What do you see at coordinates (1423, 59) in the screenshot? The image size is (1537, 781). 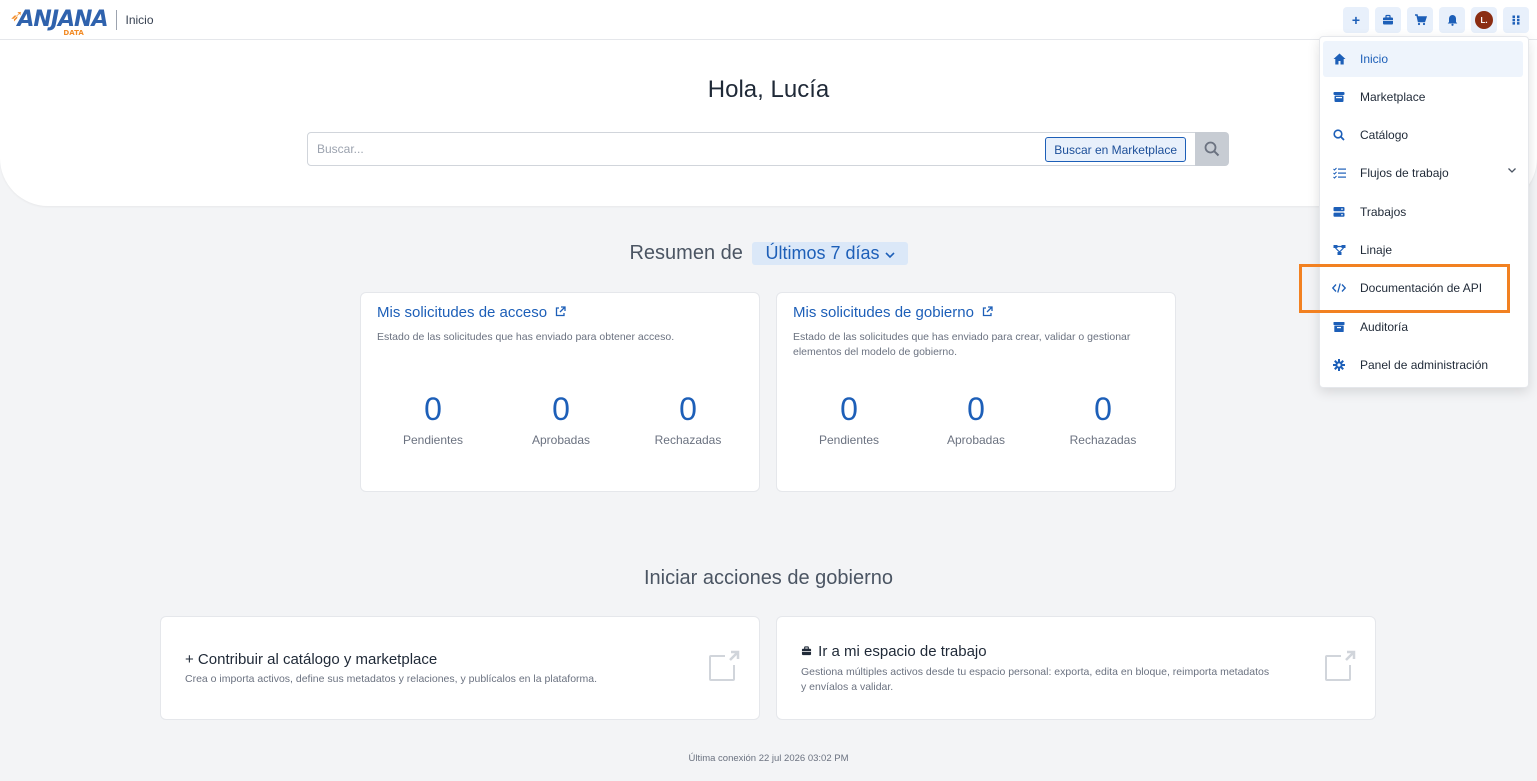 I see `menu-item-inicio: Inicio` at bounding box center [1423, 59].